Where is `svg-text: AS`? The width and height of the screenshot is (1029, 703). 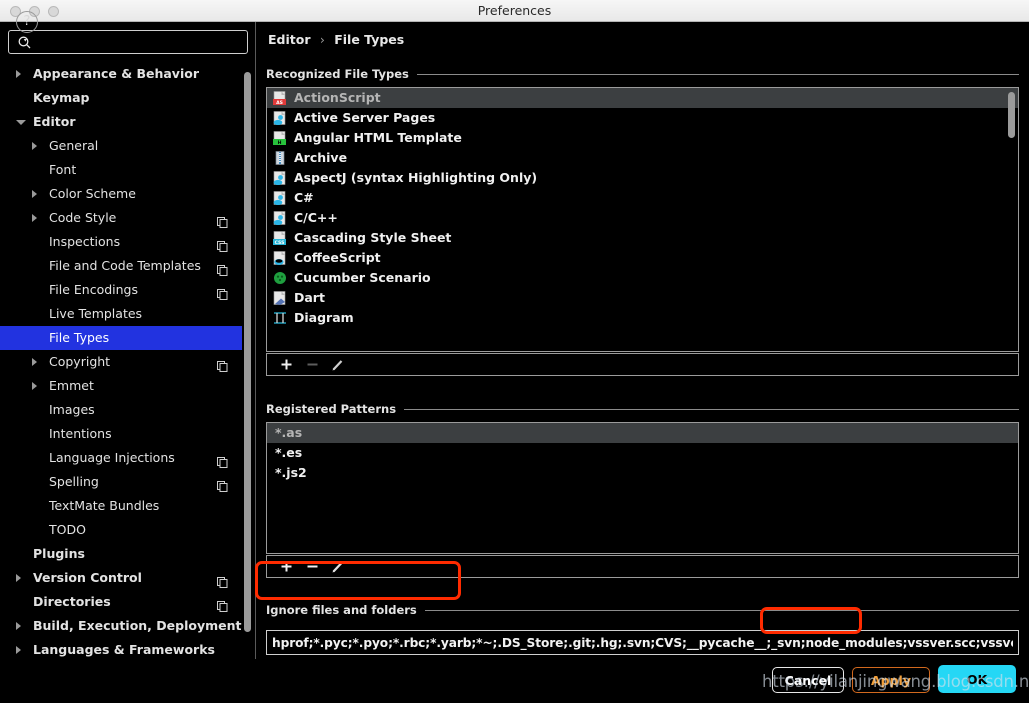 svg-text: AS is located at coordinates (279, 102).